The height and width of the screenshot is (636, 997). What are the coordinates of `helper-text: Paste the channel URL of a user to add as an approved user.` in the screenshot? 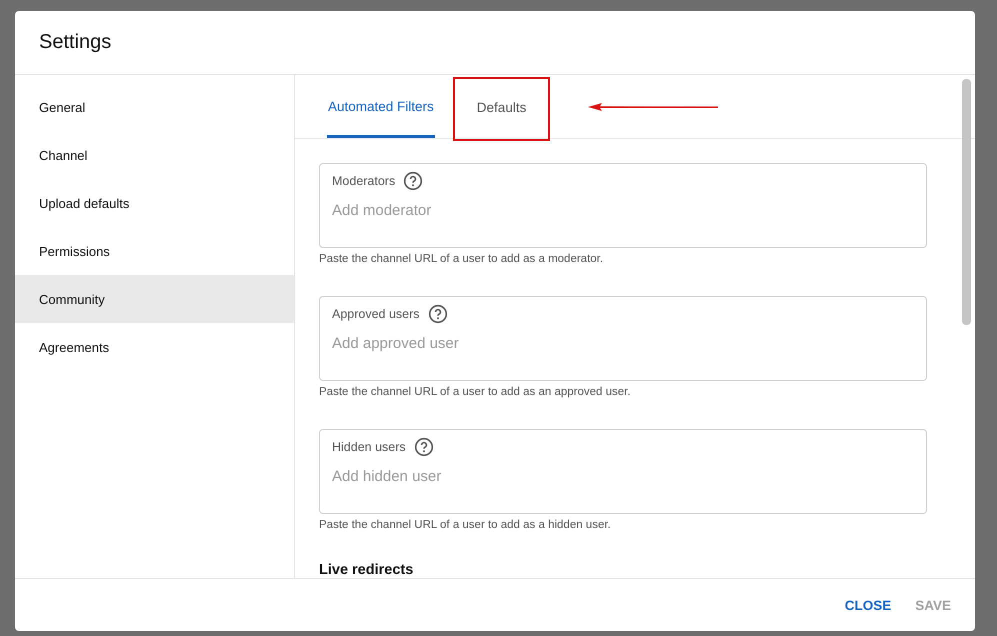 It's located at (475, 392).